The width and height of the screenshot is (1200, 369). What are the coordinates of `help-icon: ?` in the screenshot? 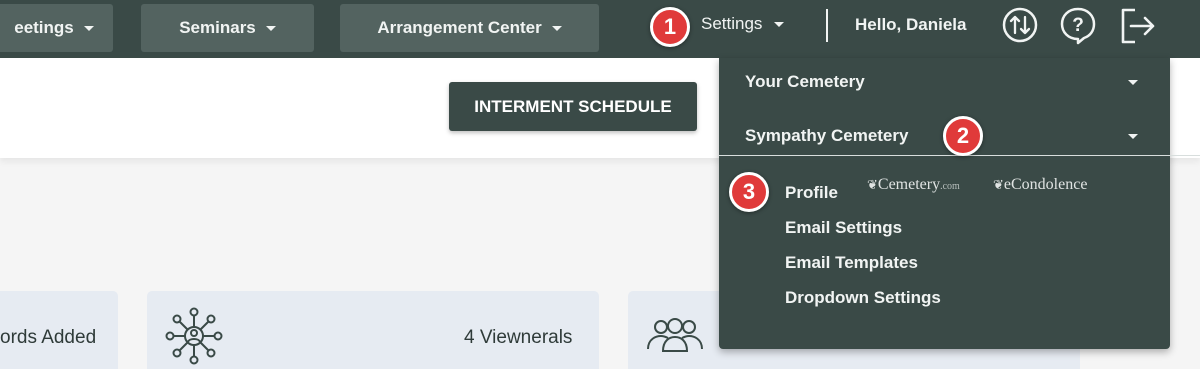 It's located at (1078, 28).